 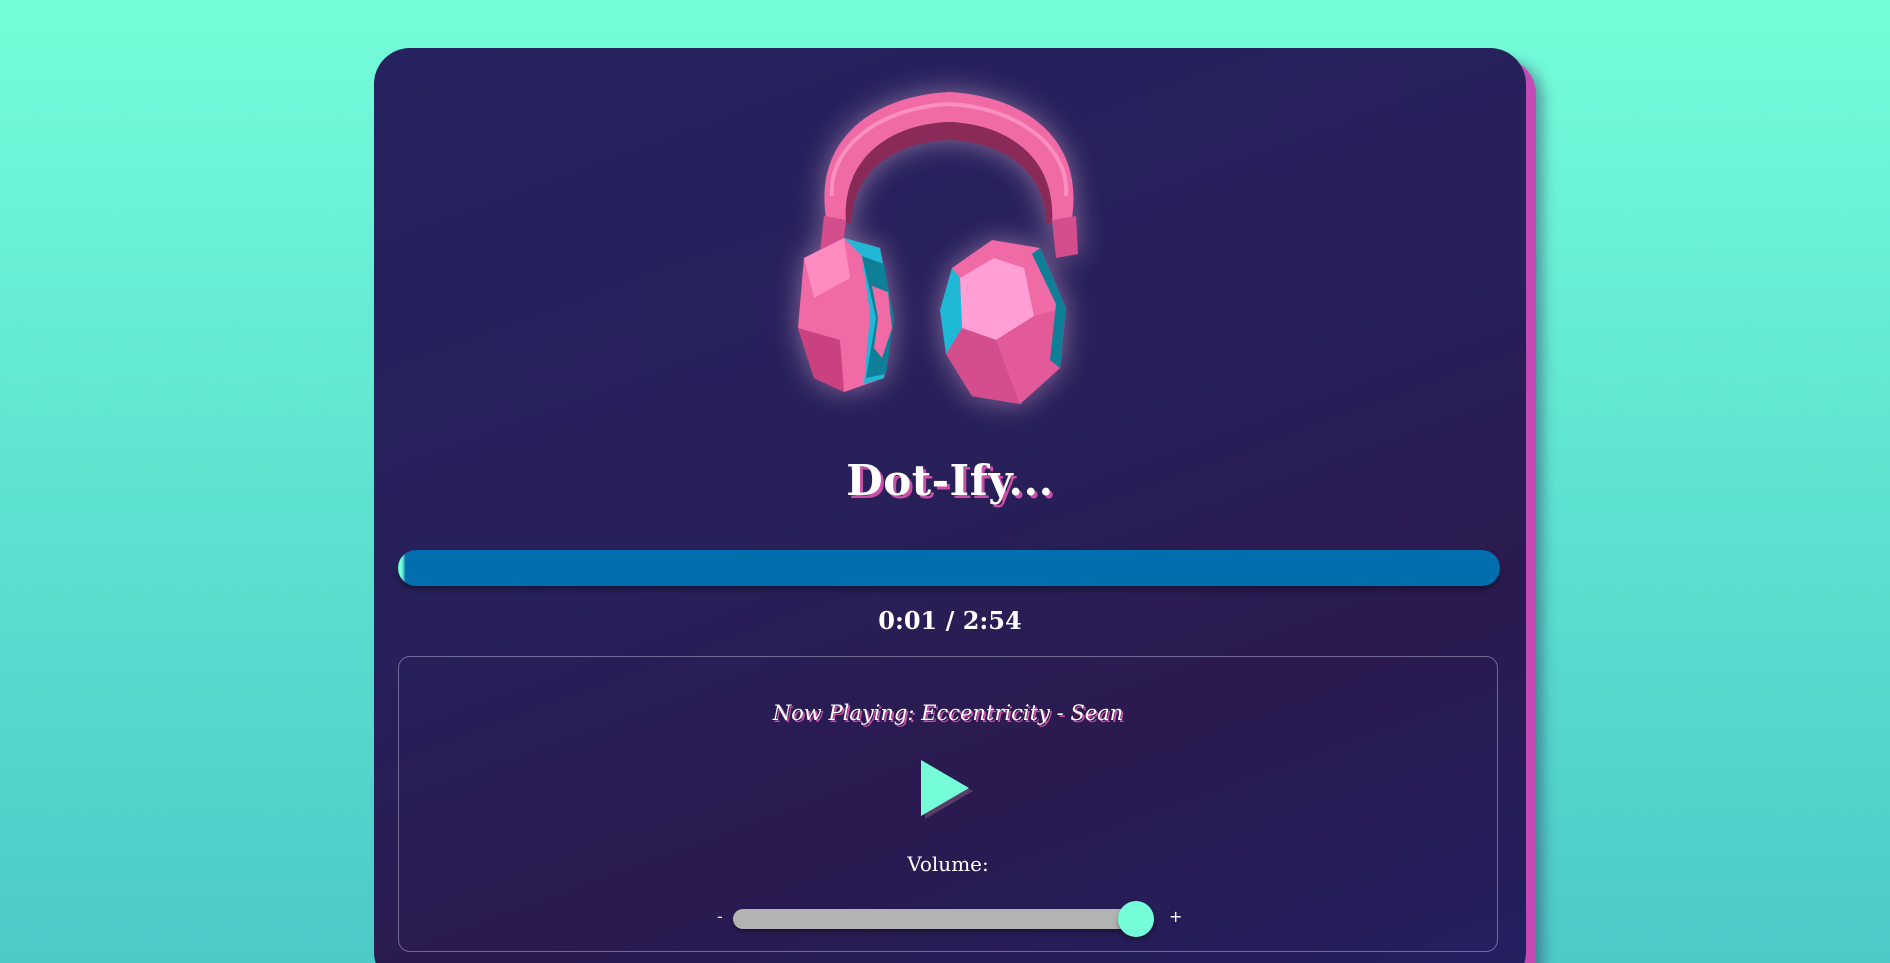 I want to click on play-icon, so click(x=947, y=789).